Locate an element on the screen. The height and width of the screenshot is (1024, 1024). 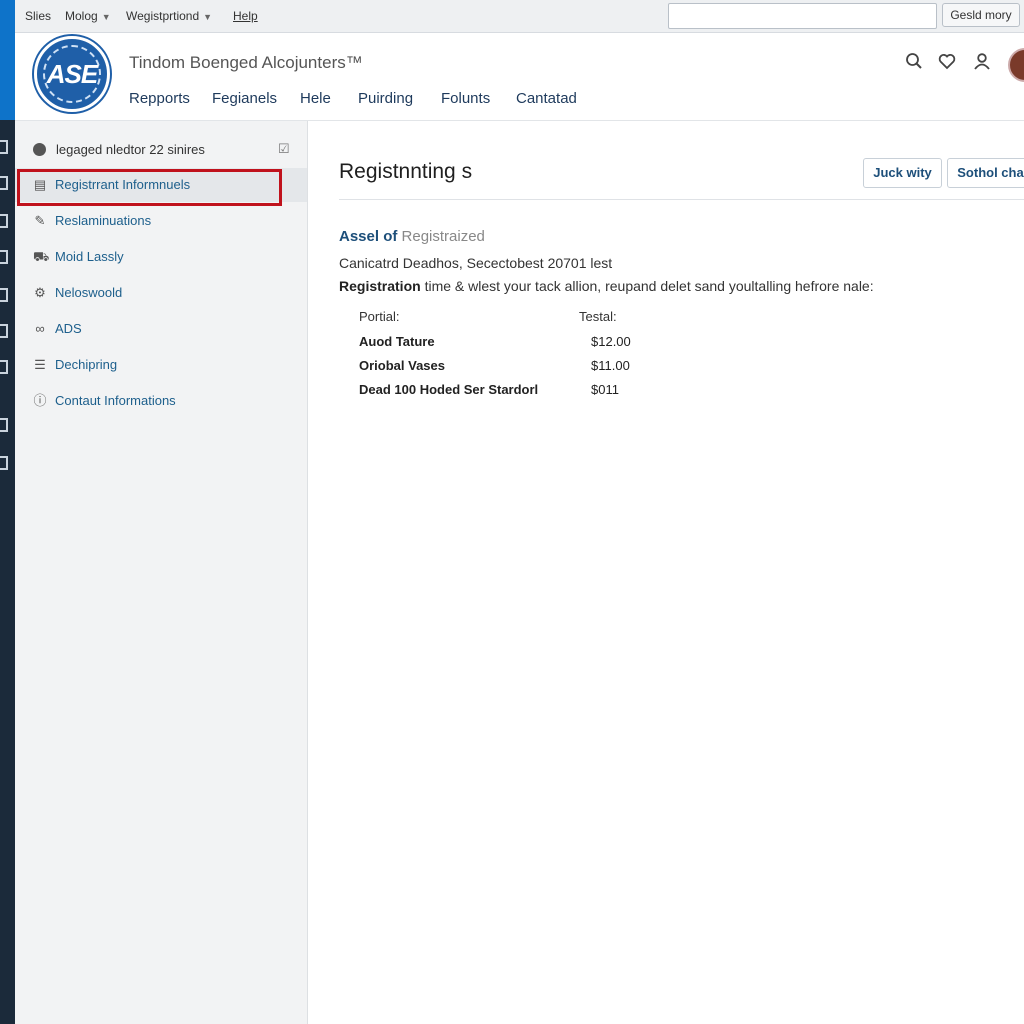
table-row: Dead 100 Hoded Ser Stardorl $011 is located at coordinates (509, 392).